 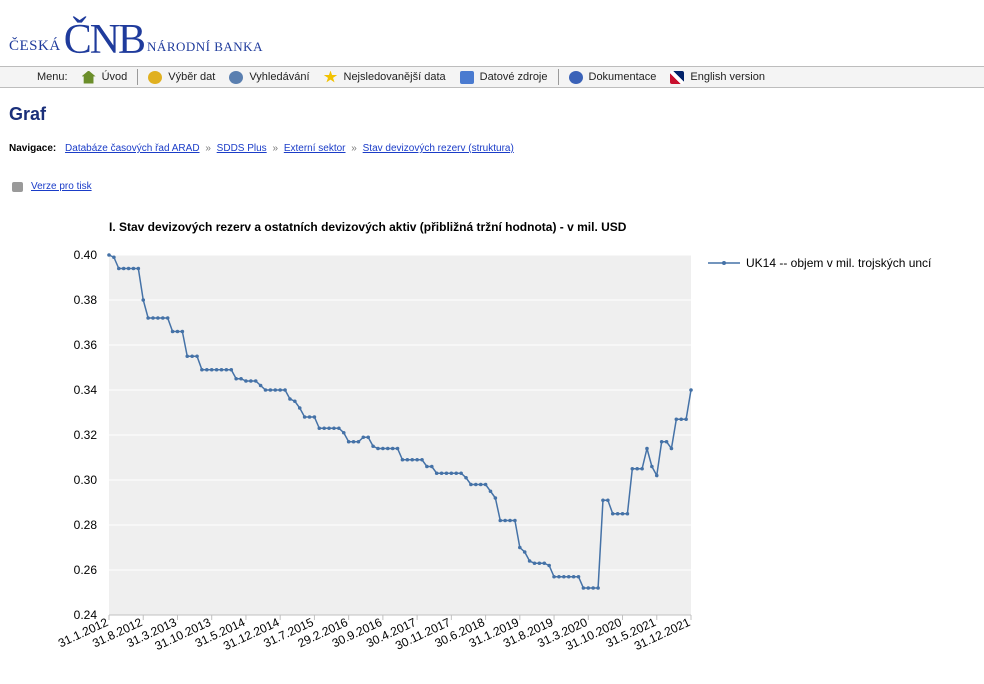 What do you see at coordinates (86, 255) in the screenshot?
I see `y-tick-label: 0.40` at bounding box center [86, 255].